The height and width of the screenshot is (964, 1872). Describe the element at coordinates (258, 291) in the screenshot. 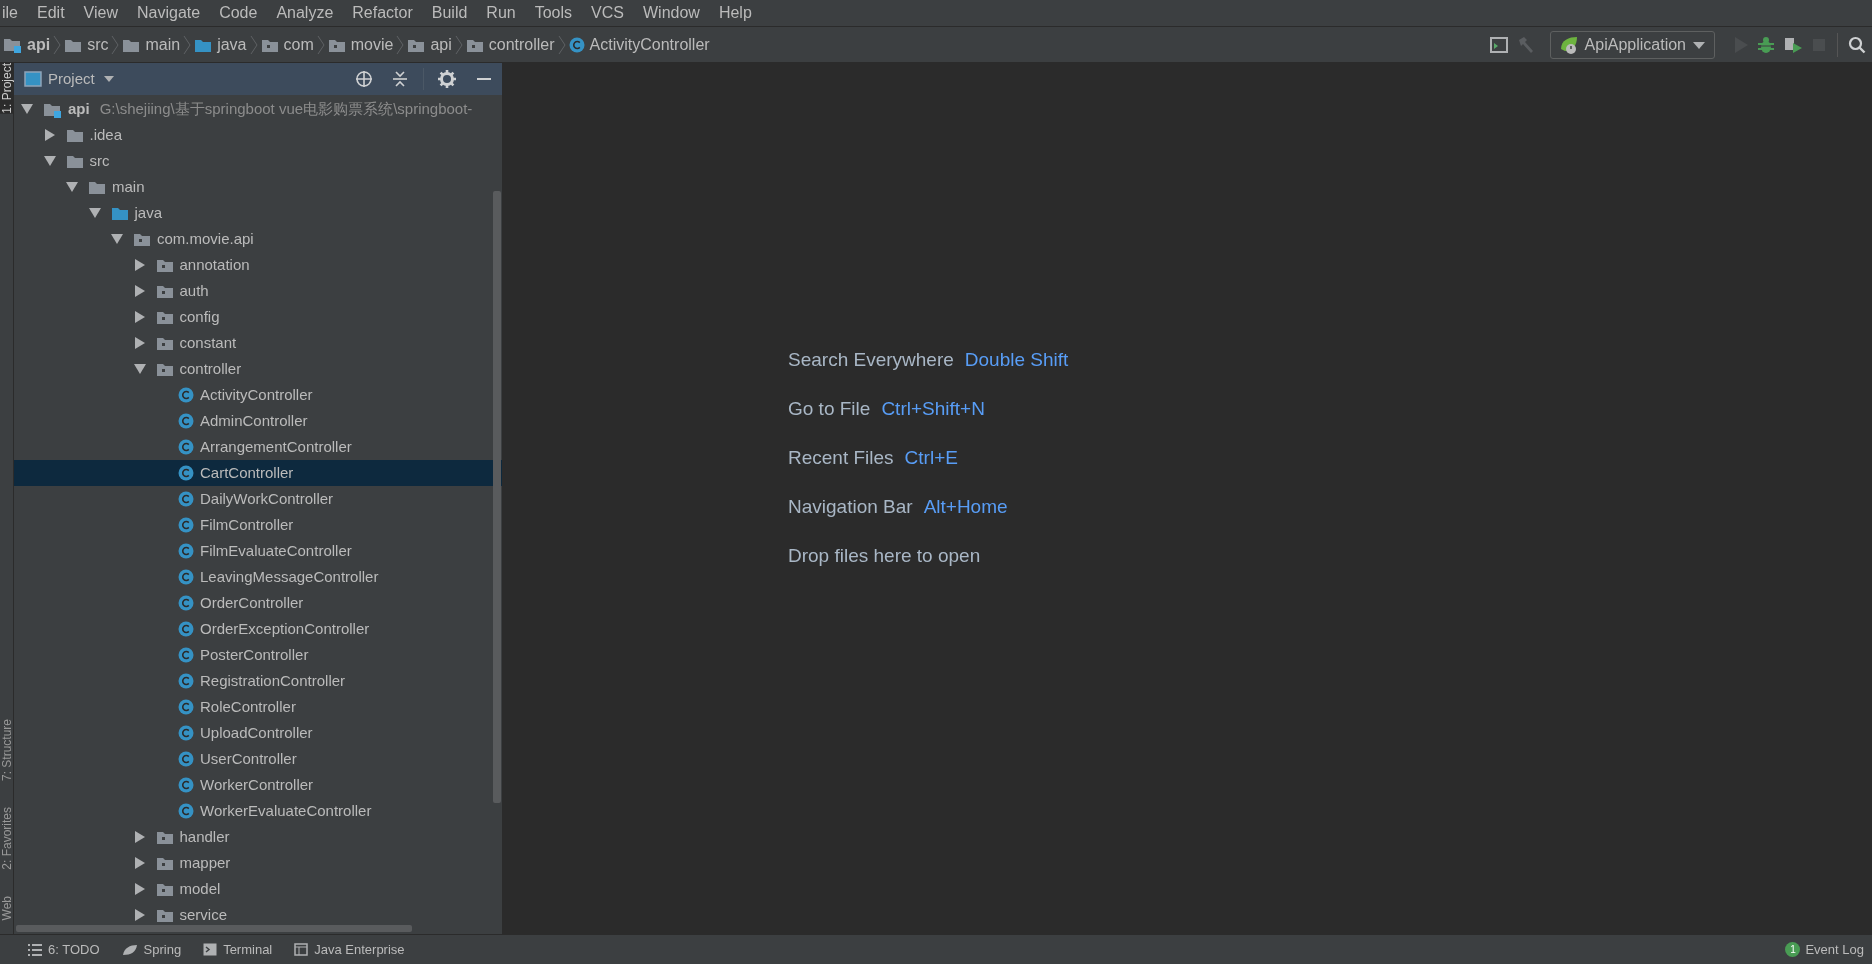

I see `tree-item: auth` at that location.